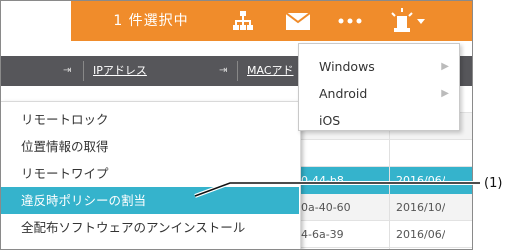  What do you see at coordinates (337, 189) in the screenshot?
I see `callout-line` at bounding box center [337, 189].